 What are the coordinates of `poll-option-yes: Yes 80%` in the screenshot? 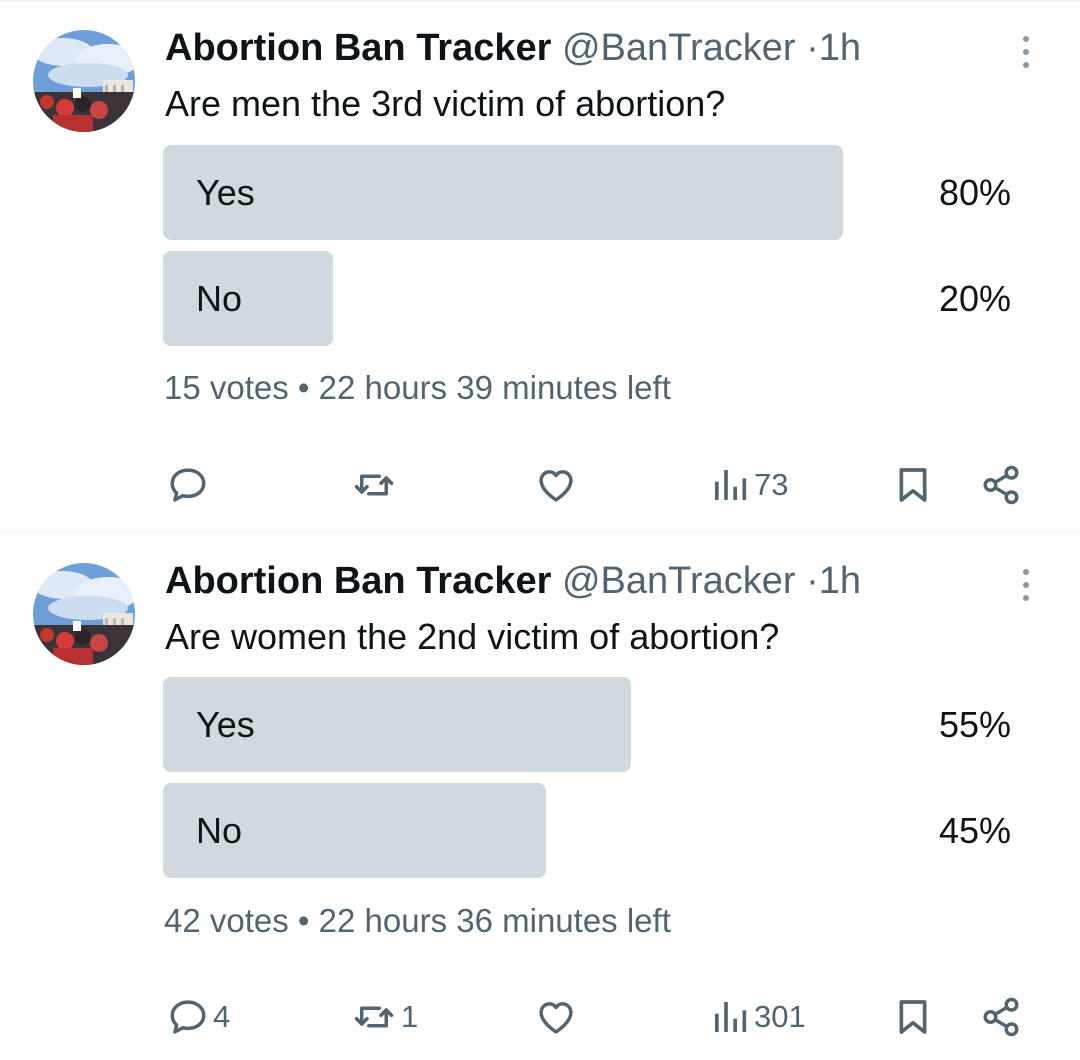 It's located at (588, 192).